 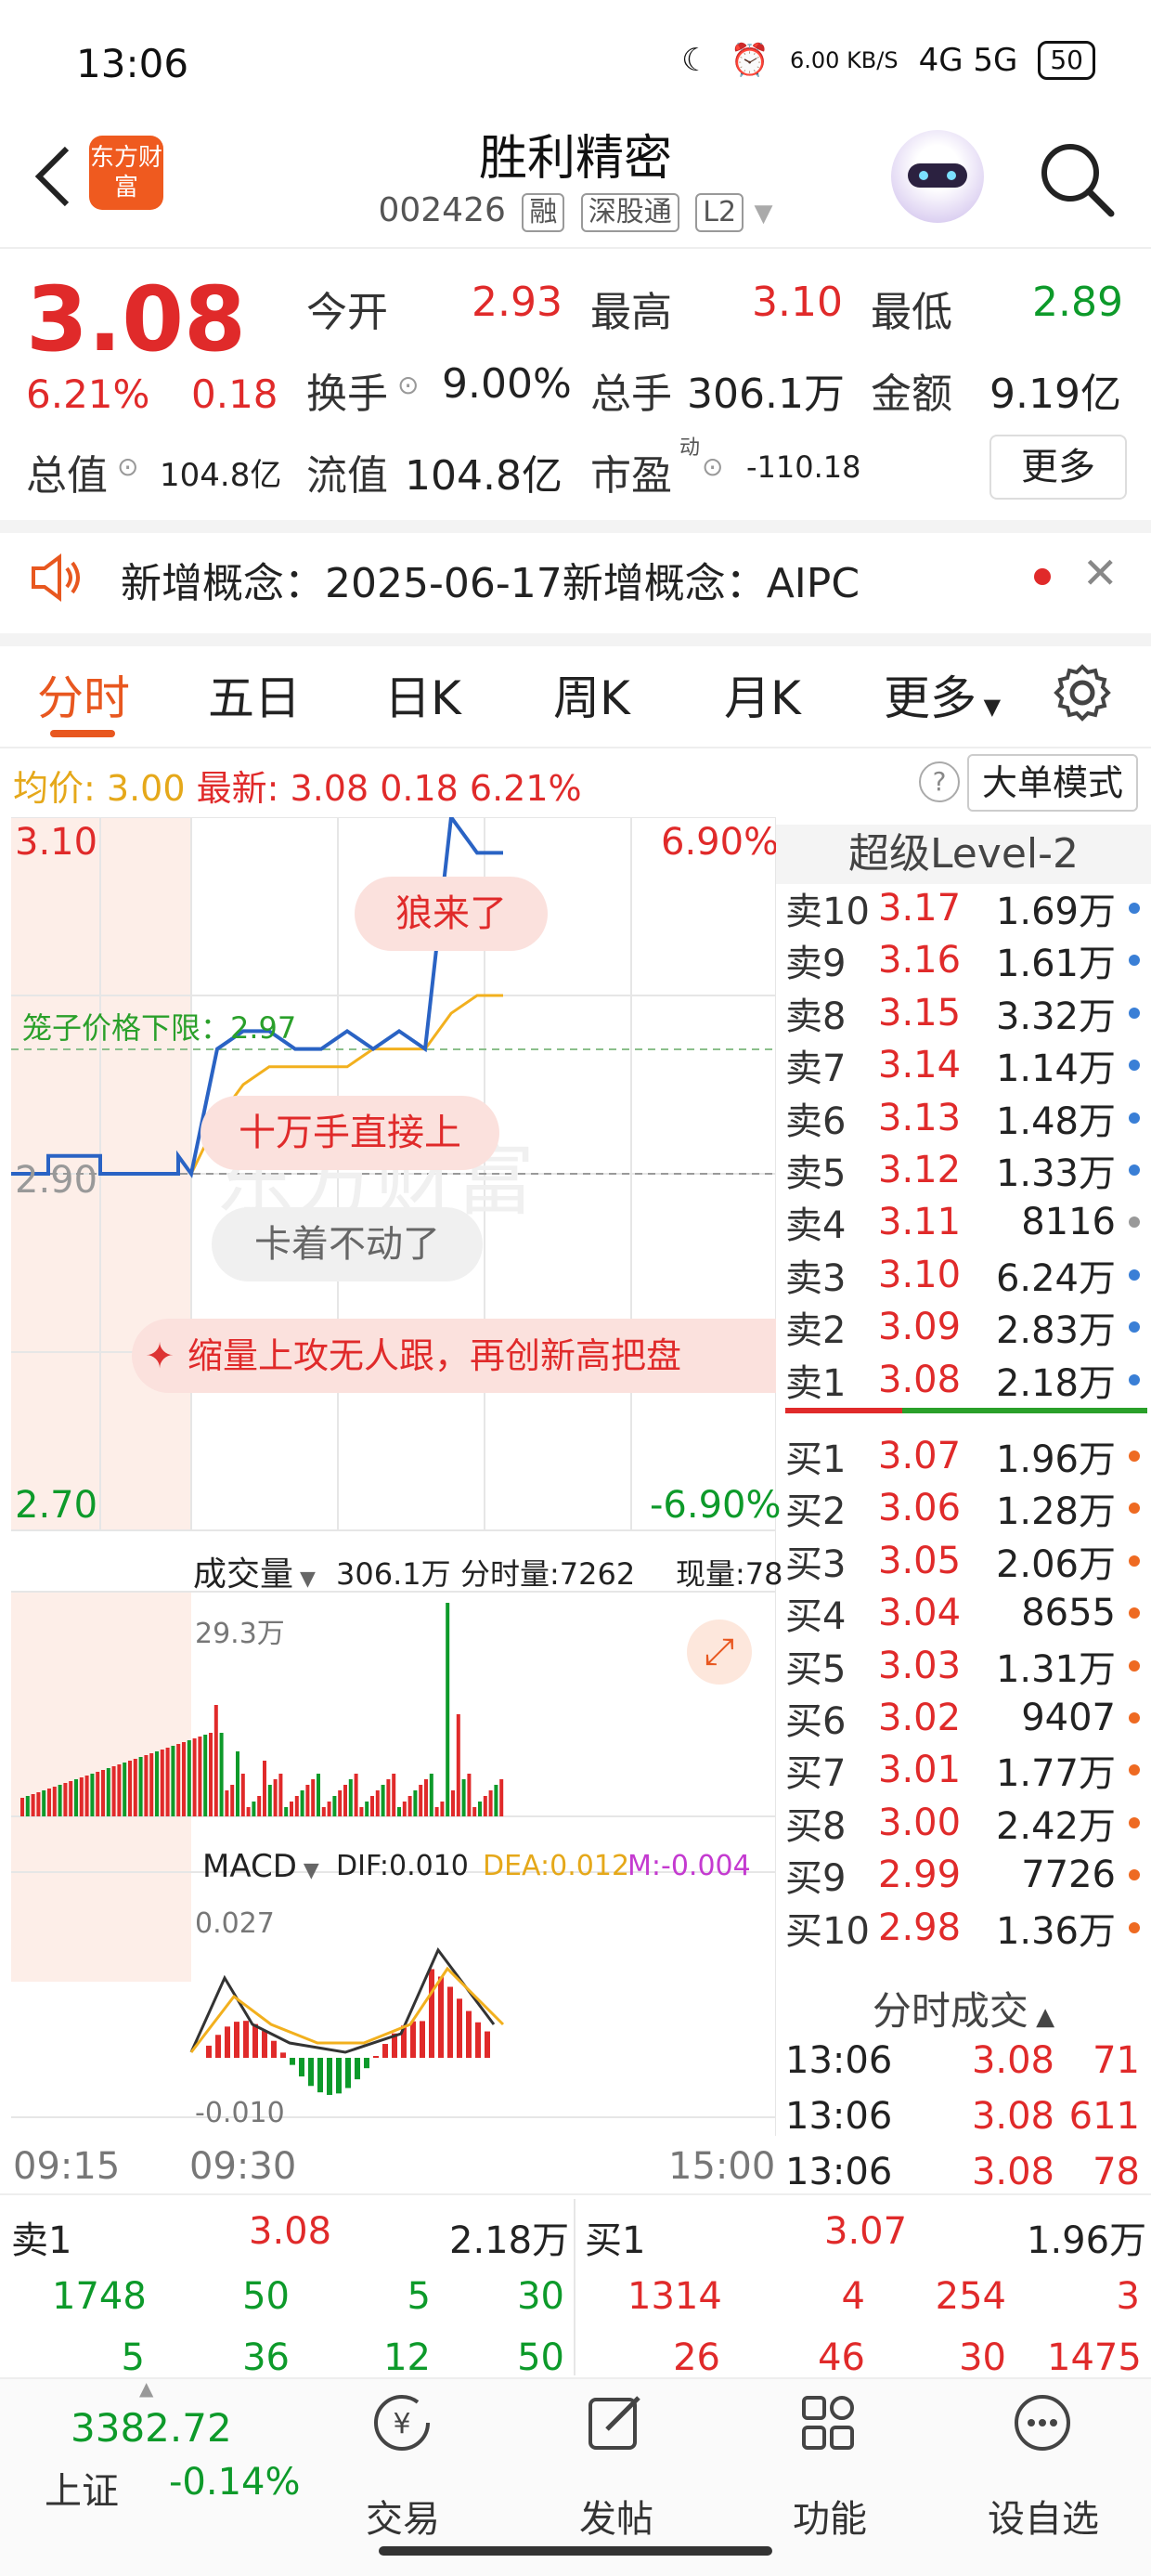 What do you see at coordinates (720, 1652) in the screenshot?
I see `expand-icon: ⤢` at bounding box center [720, 1652].